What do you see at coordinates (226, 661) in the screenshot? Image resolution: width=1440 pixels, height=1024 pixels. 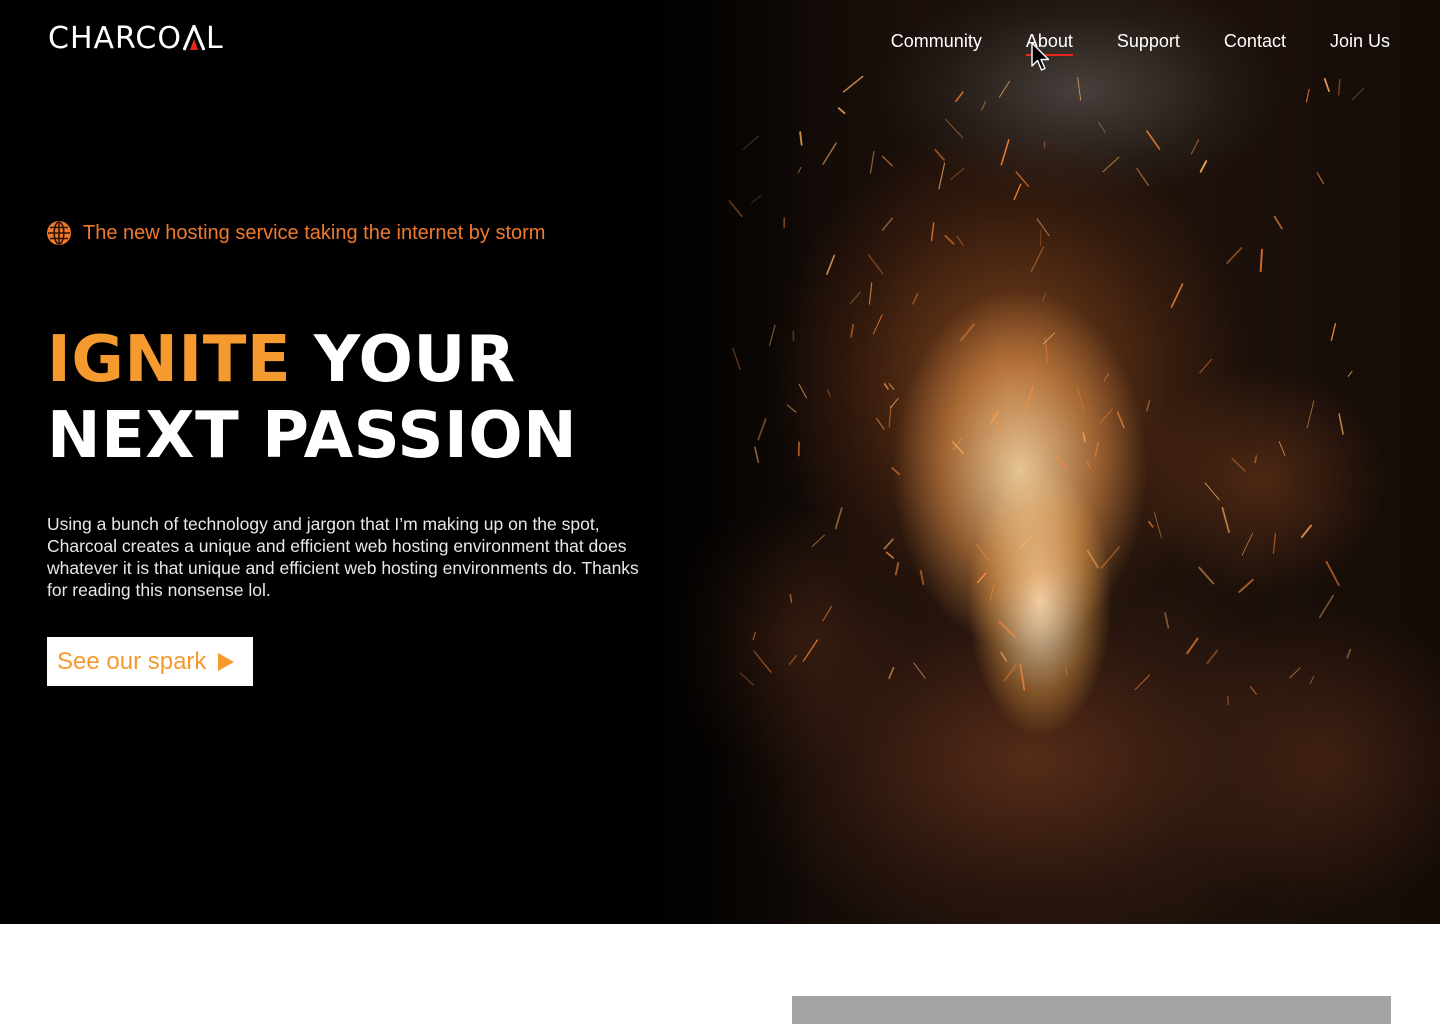 I see `play-triangle-icon` at bounding box center [226, 661].